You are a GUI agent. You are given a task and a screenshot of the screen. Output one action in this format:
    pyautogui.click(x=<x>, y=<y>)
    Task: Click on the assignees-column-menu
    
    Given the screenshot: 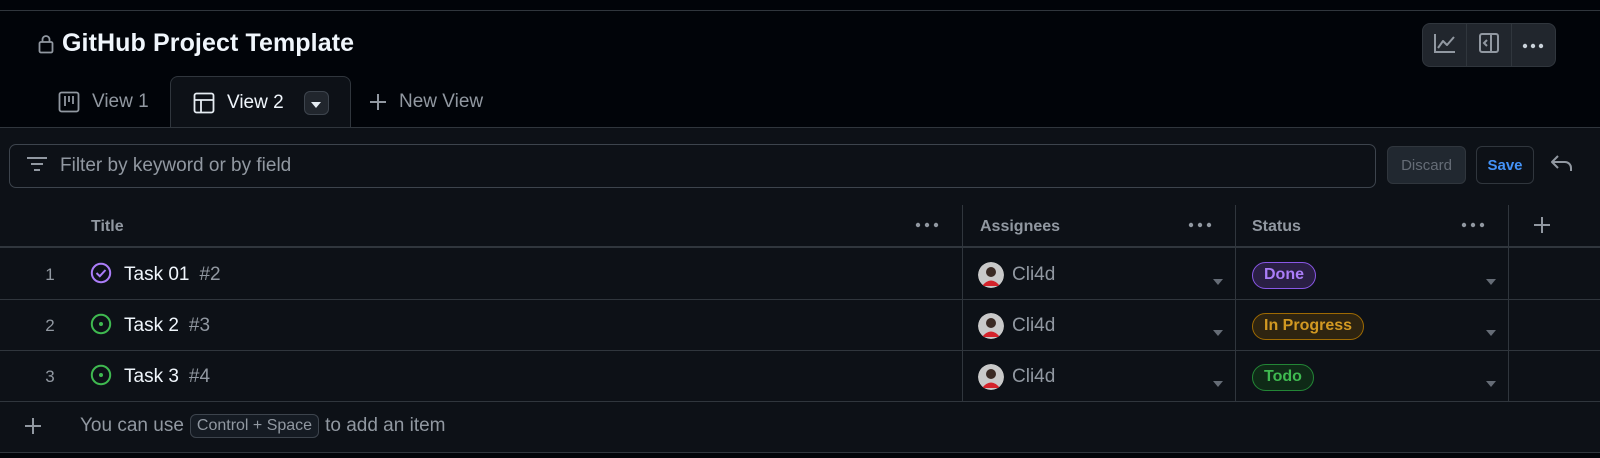 What is the action you would take?
    pyautogui.click(x=1200, y=224)
    